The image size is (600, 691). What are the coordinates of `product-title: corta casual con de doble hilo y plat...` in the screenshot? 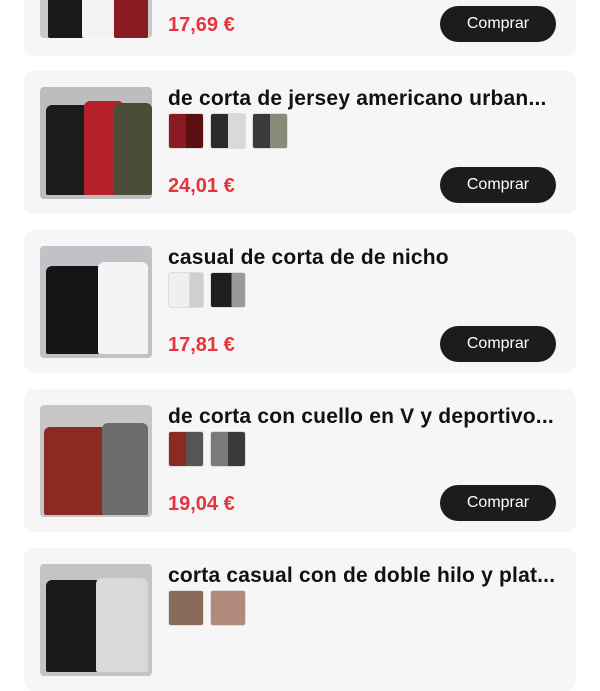 It's located at (364, 576).